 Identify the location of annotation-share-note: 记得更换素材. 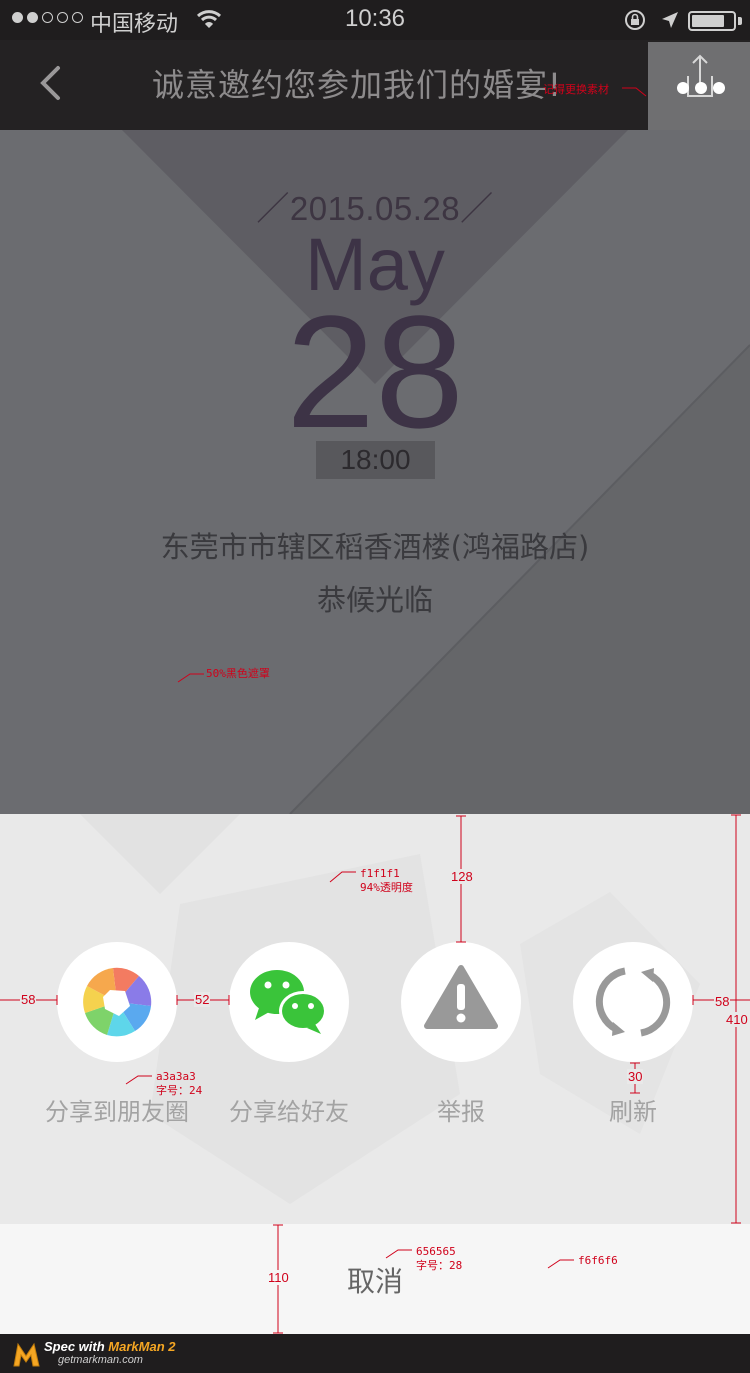
(576, 89).